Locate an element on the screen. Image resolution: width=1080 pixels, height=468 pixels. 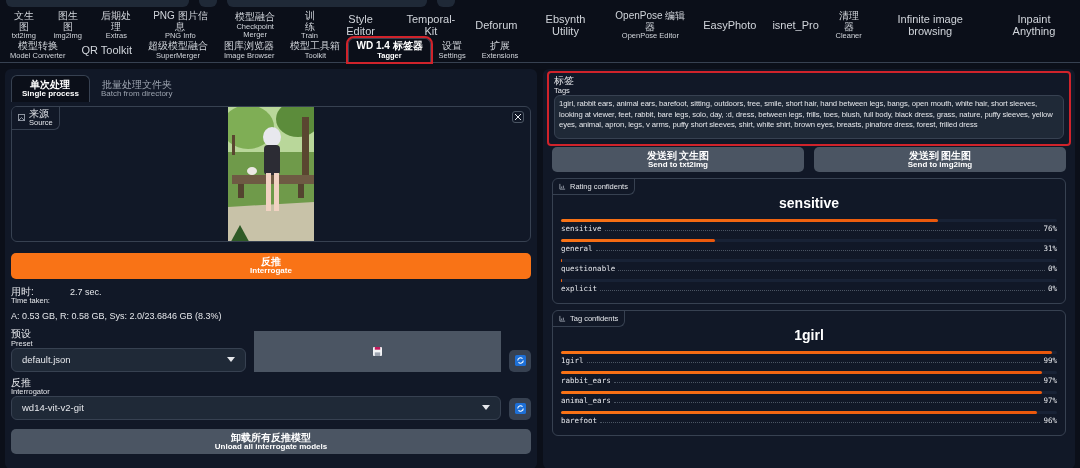
close-icon is located at coordinates (518, 116).